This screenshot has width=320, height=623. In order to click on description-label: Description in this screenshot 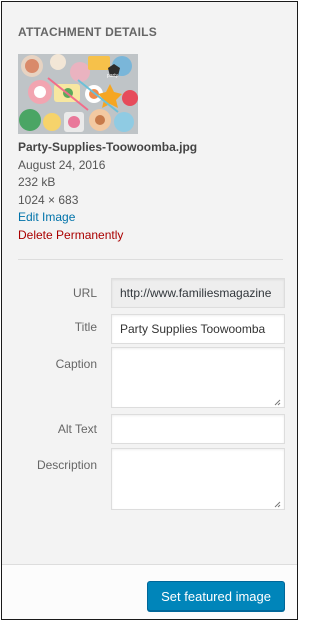, I will do `click(66, 465)`.